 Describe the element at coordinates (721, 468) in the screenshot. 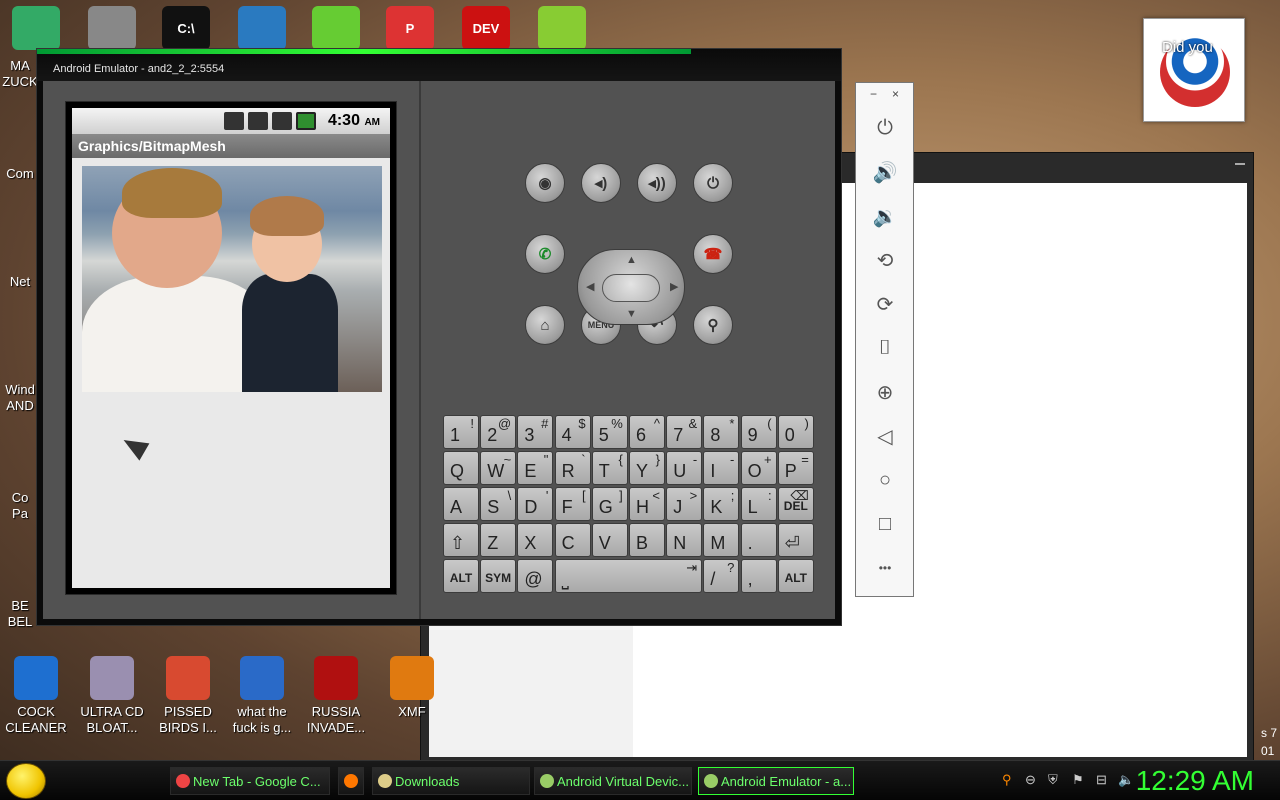

I see `key-i: I-` at that location.